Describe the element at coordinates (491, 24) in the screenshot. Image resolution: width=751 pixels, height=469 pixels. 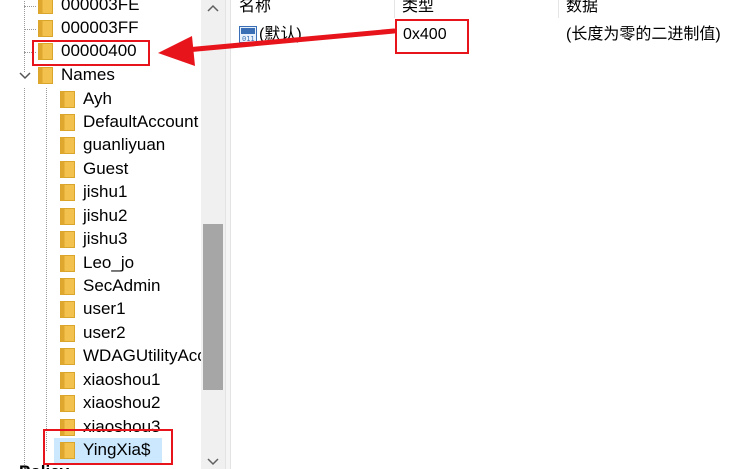
I see `value-row: 011 (默认) 0x400 (长度为零的二进制值)` at that location.